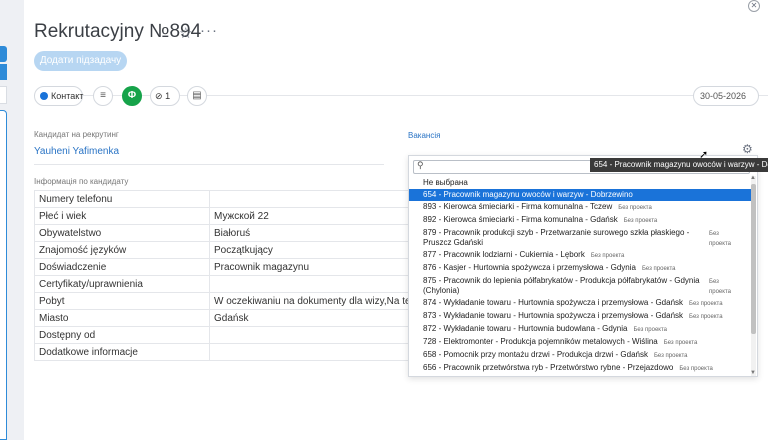 This screenshot has width=768, height=440. What do you see at coordinates (122, 199) in the screenshot?
I see `info-key: Numery telefonu` at bounding box center [122, 199].